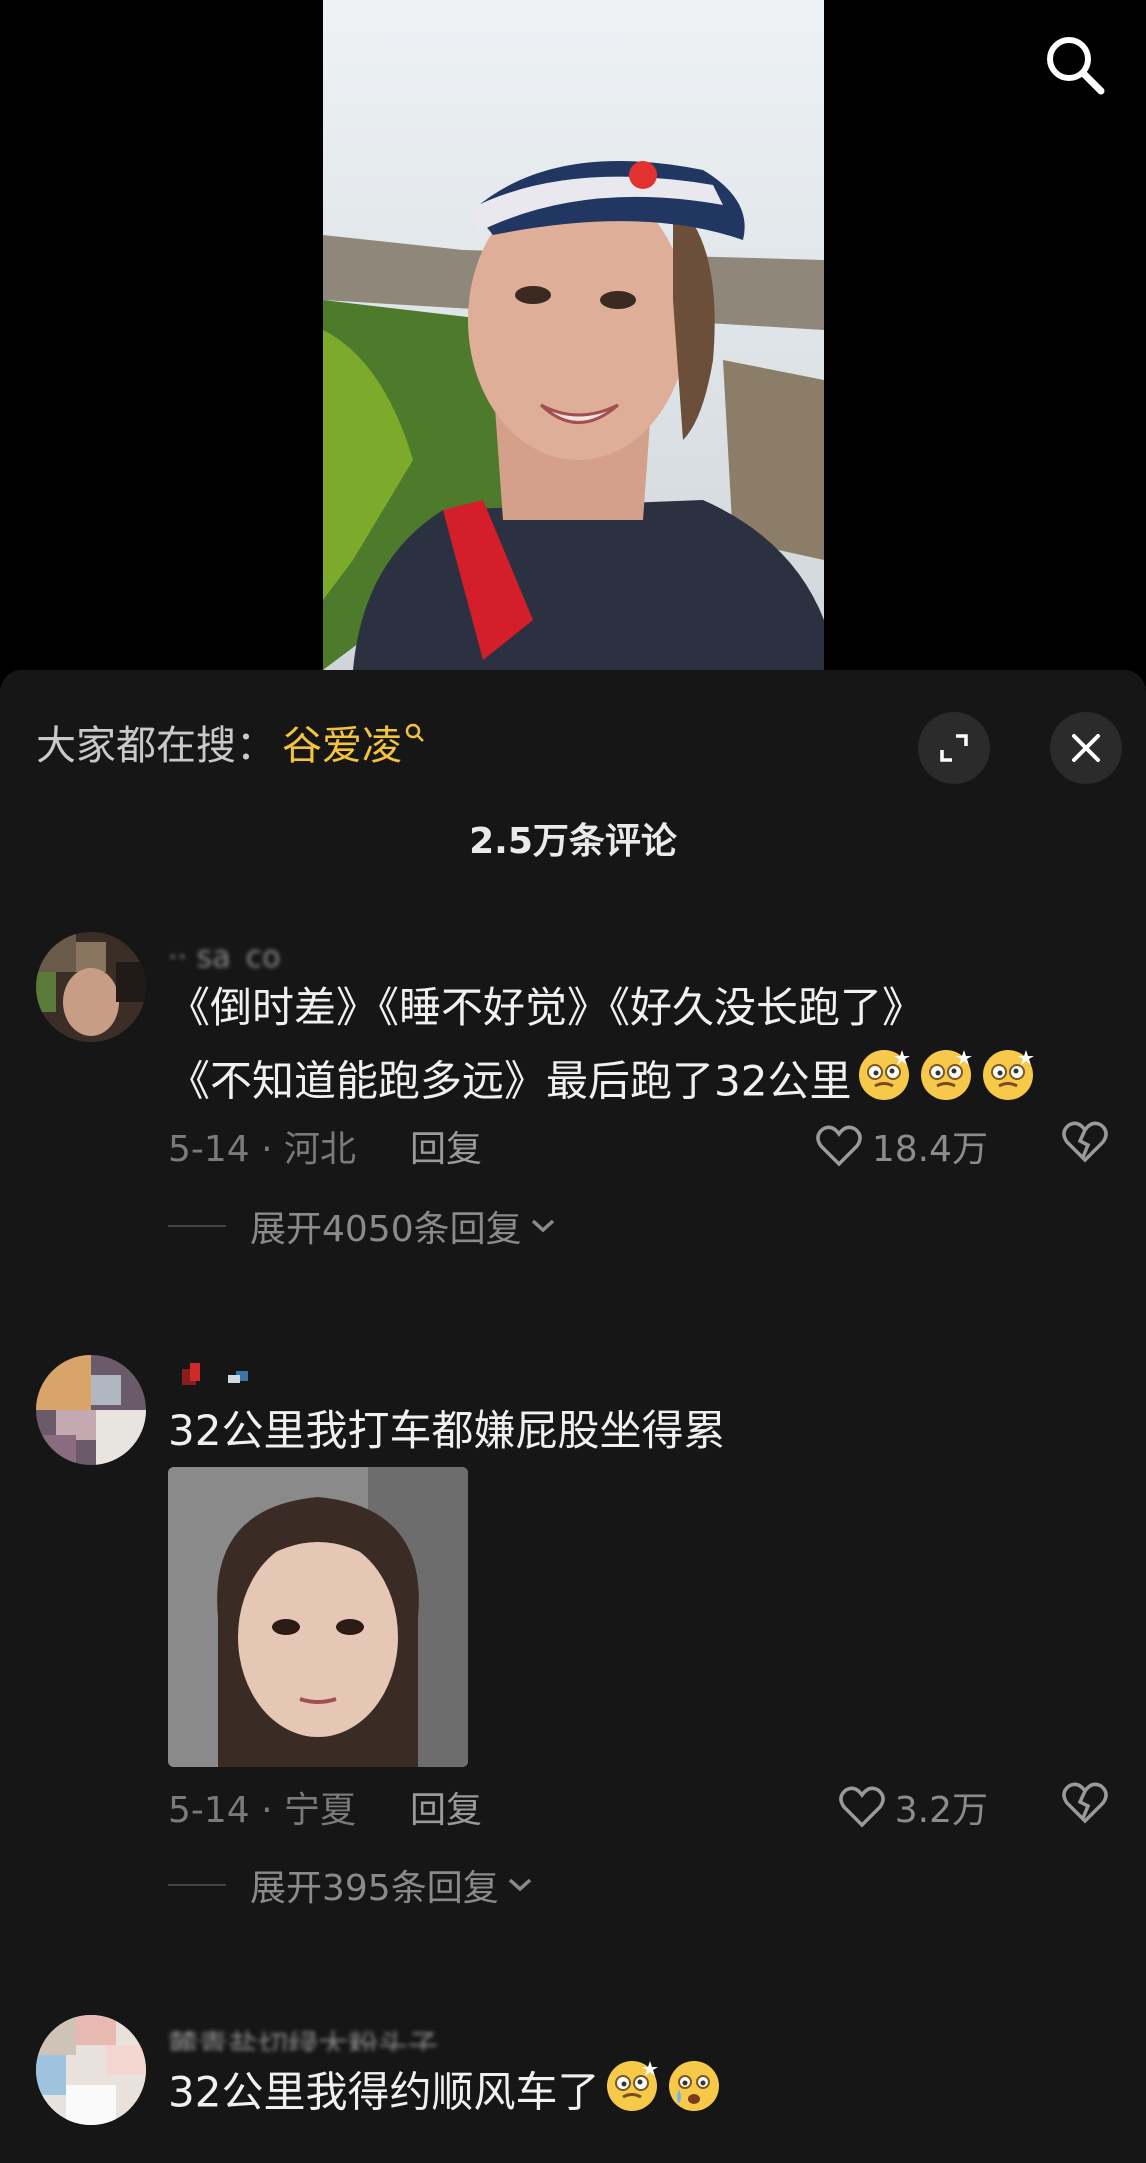  What do you see at coordinates (342, 742) in the screenshot?
I see `hot-search-term: 谷爱凌` at bounding box center [342, 742].